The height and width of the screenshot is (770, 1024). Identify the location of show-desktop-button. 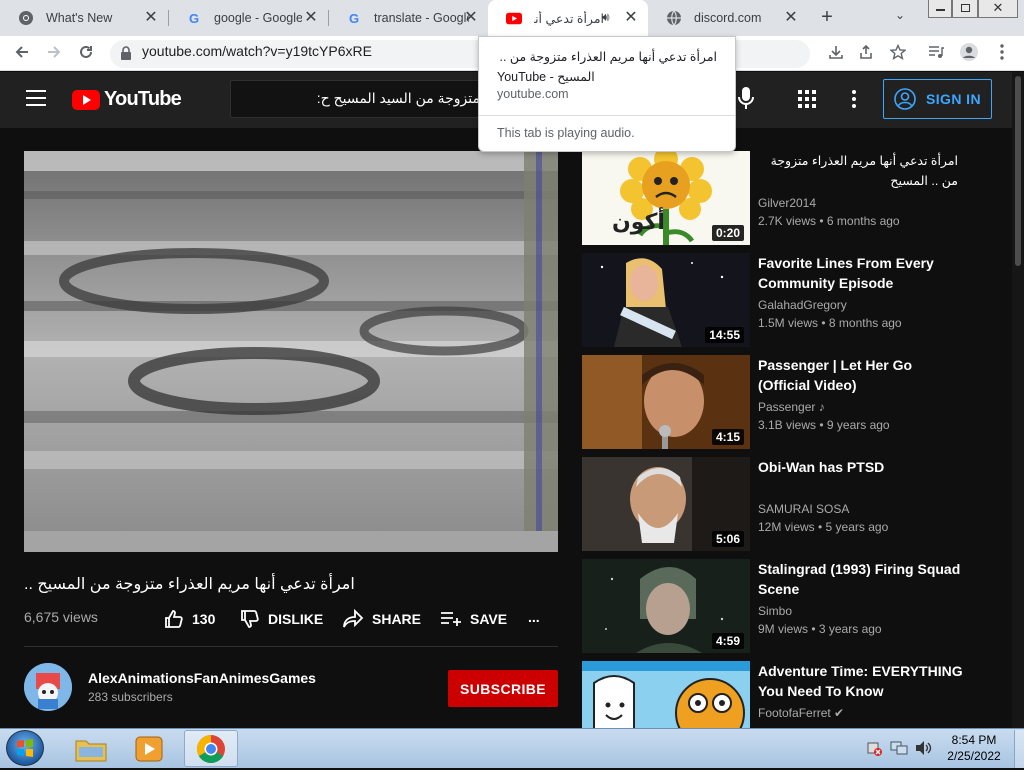
(1019, 749).